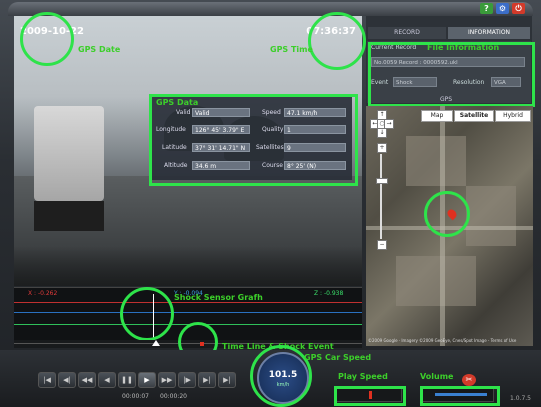  Describe the element at coordinates (513, 116) in the screenshot. I see `hybrid-button: Hybrid` at that location.